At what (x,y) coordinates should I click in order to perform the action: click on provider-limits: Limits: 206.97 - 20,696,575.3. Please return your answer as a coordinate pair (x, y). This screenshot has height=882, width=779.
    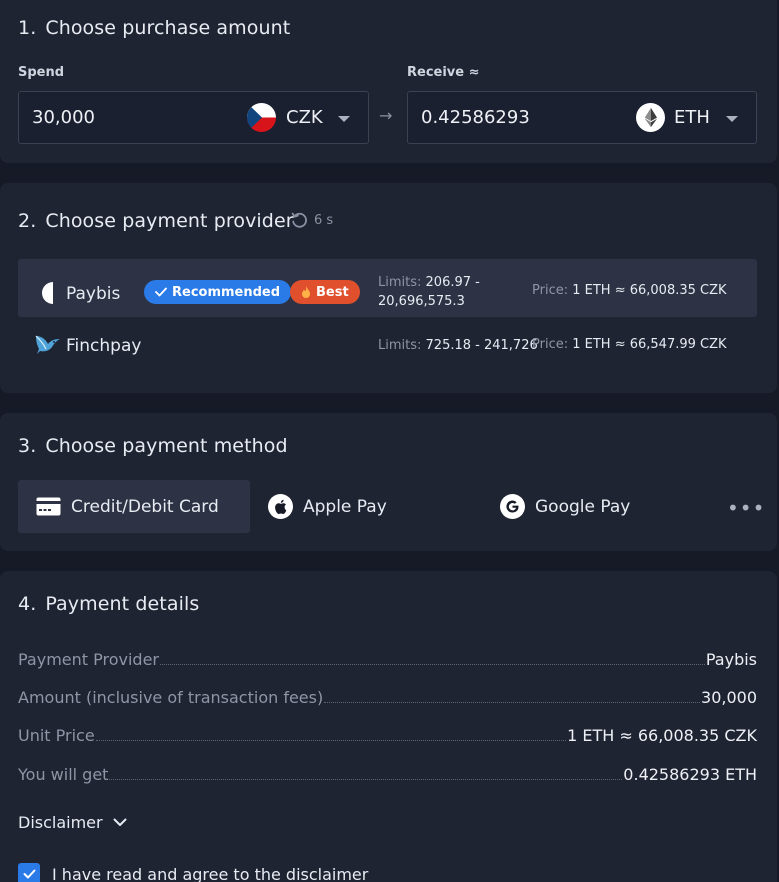
    Looking at the image, I should click on (429, 292).